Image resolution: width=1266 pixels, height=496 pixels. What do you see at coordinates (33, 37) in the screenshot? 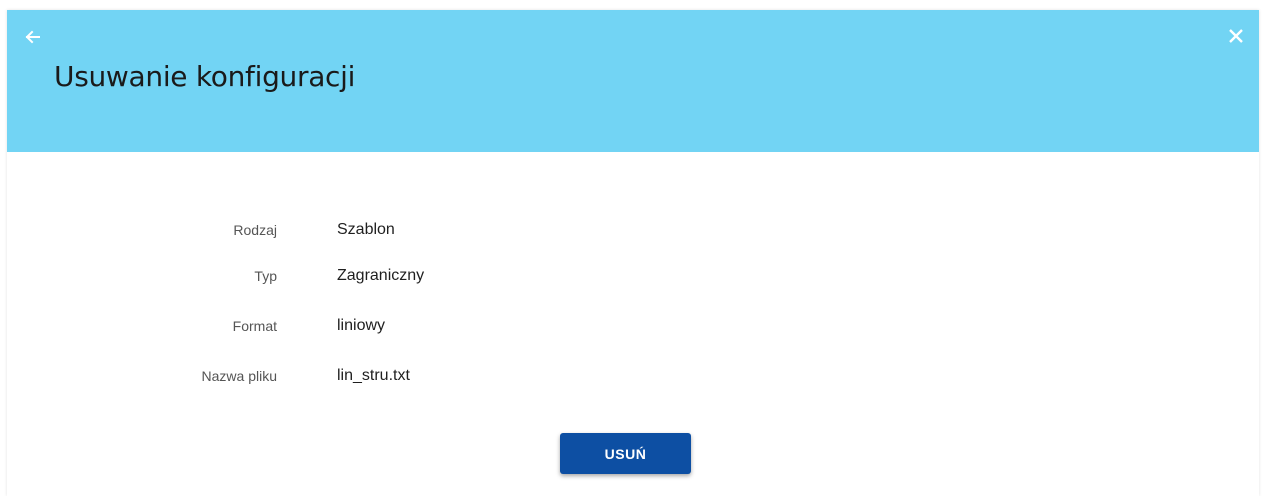
I see `arrow-left-icon` at bounding box center [33, 37].